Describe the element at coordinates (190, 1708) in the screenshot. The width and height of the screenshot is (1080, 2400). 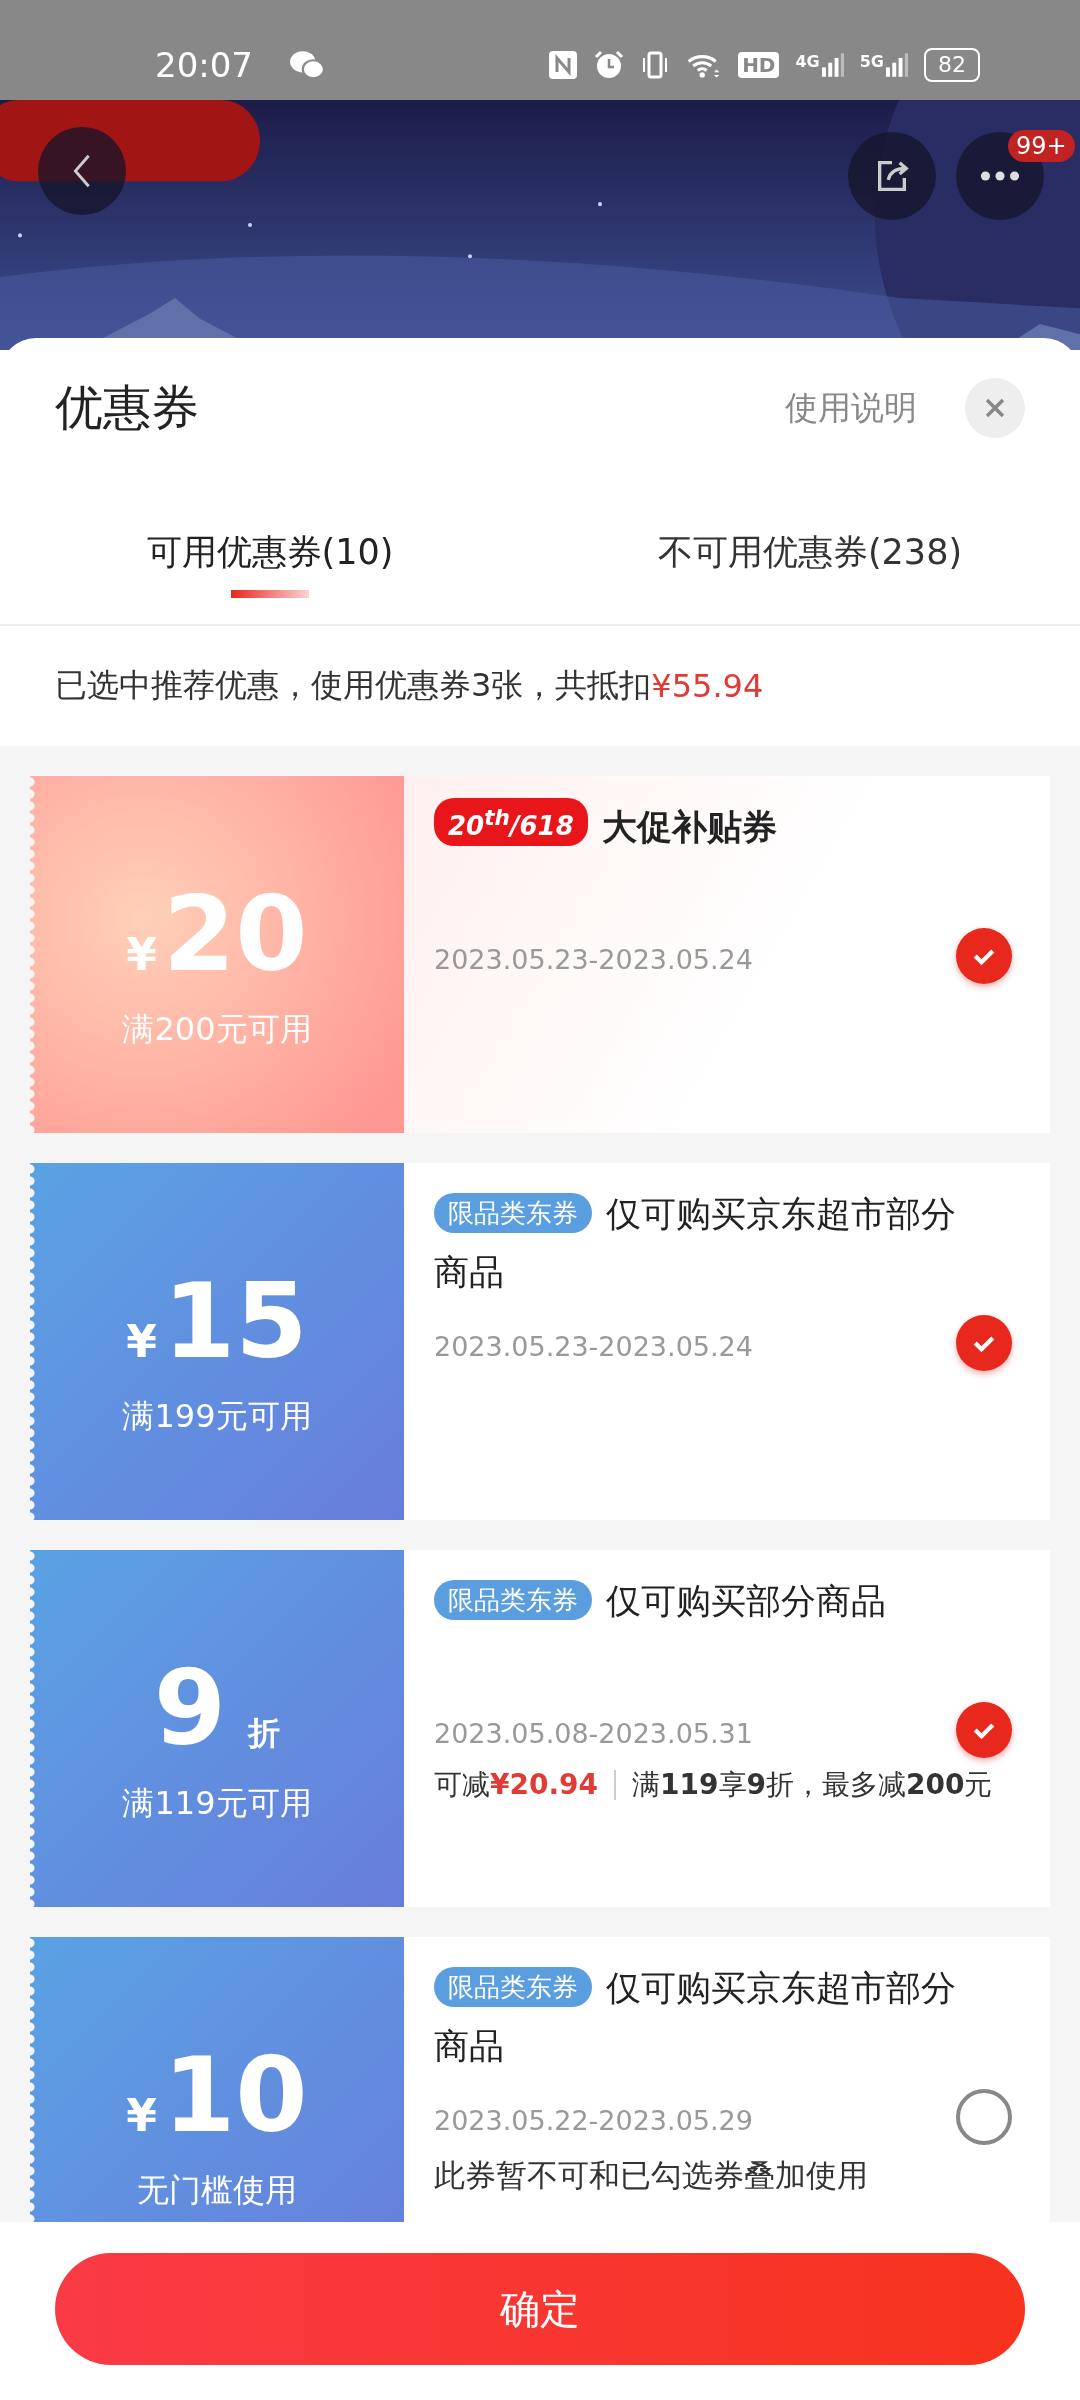
I see `discount-value: 9` at that location.